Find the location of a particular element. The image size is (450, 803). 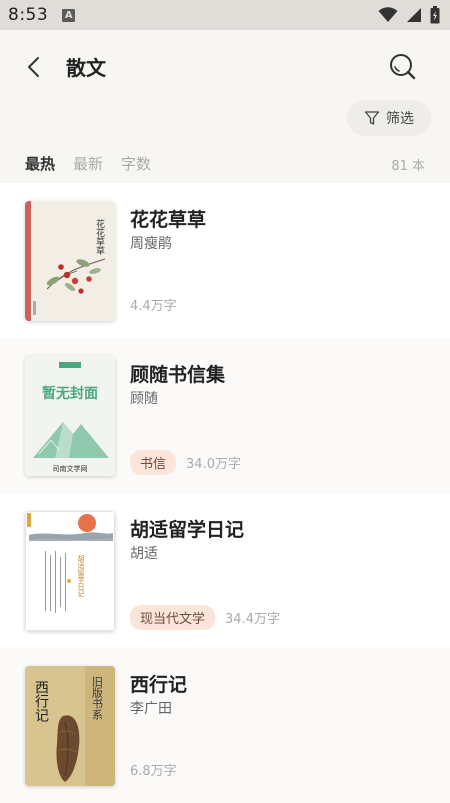

book-meta: 6.8万字 is located at coordinates (153, 769).